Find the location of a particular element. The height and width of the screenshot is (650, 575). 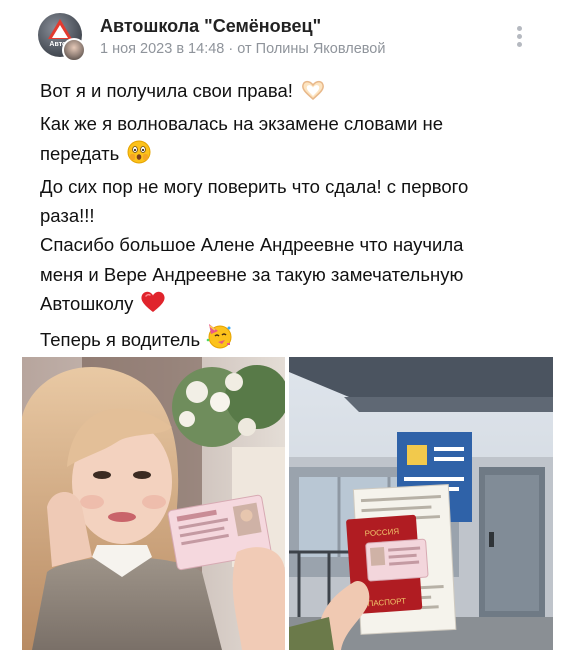

red-heart-emoji is located at coordinates (153, 306).